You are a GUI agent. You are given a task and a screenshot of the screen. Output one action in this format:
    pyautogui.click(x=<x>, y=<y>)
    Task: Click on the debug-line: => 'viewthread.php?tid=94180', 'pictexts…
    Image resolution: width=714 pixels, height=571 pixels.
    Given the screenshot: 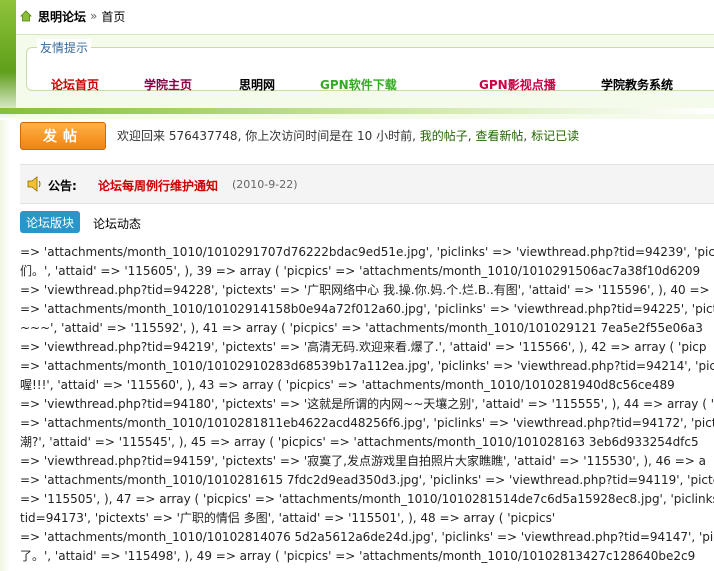 What is the action you would take?
    pyautogui.click(x=367, y=404)
    